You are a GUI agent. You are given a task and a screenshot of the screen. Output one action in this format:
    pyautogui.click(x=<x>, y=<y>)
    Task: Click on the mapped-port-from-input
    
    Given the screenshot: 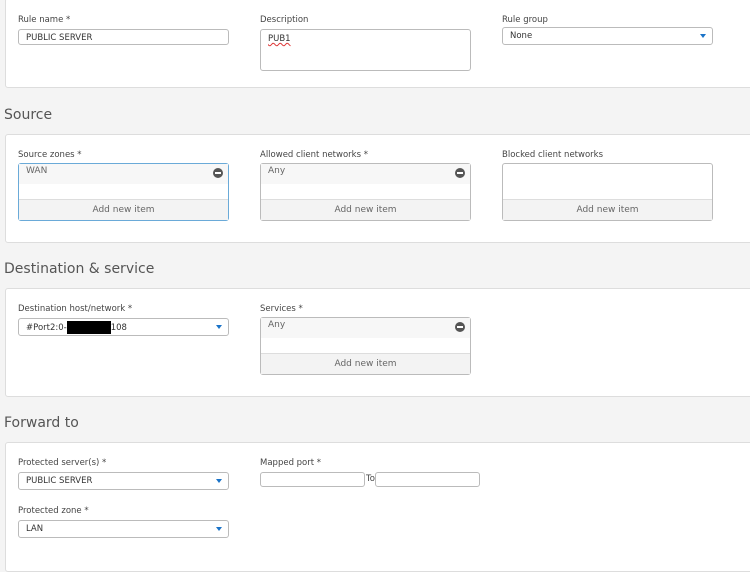 What is the action you would take?
    pyautogui.click(x=312, y=479)
    